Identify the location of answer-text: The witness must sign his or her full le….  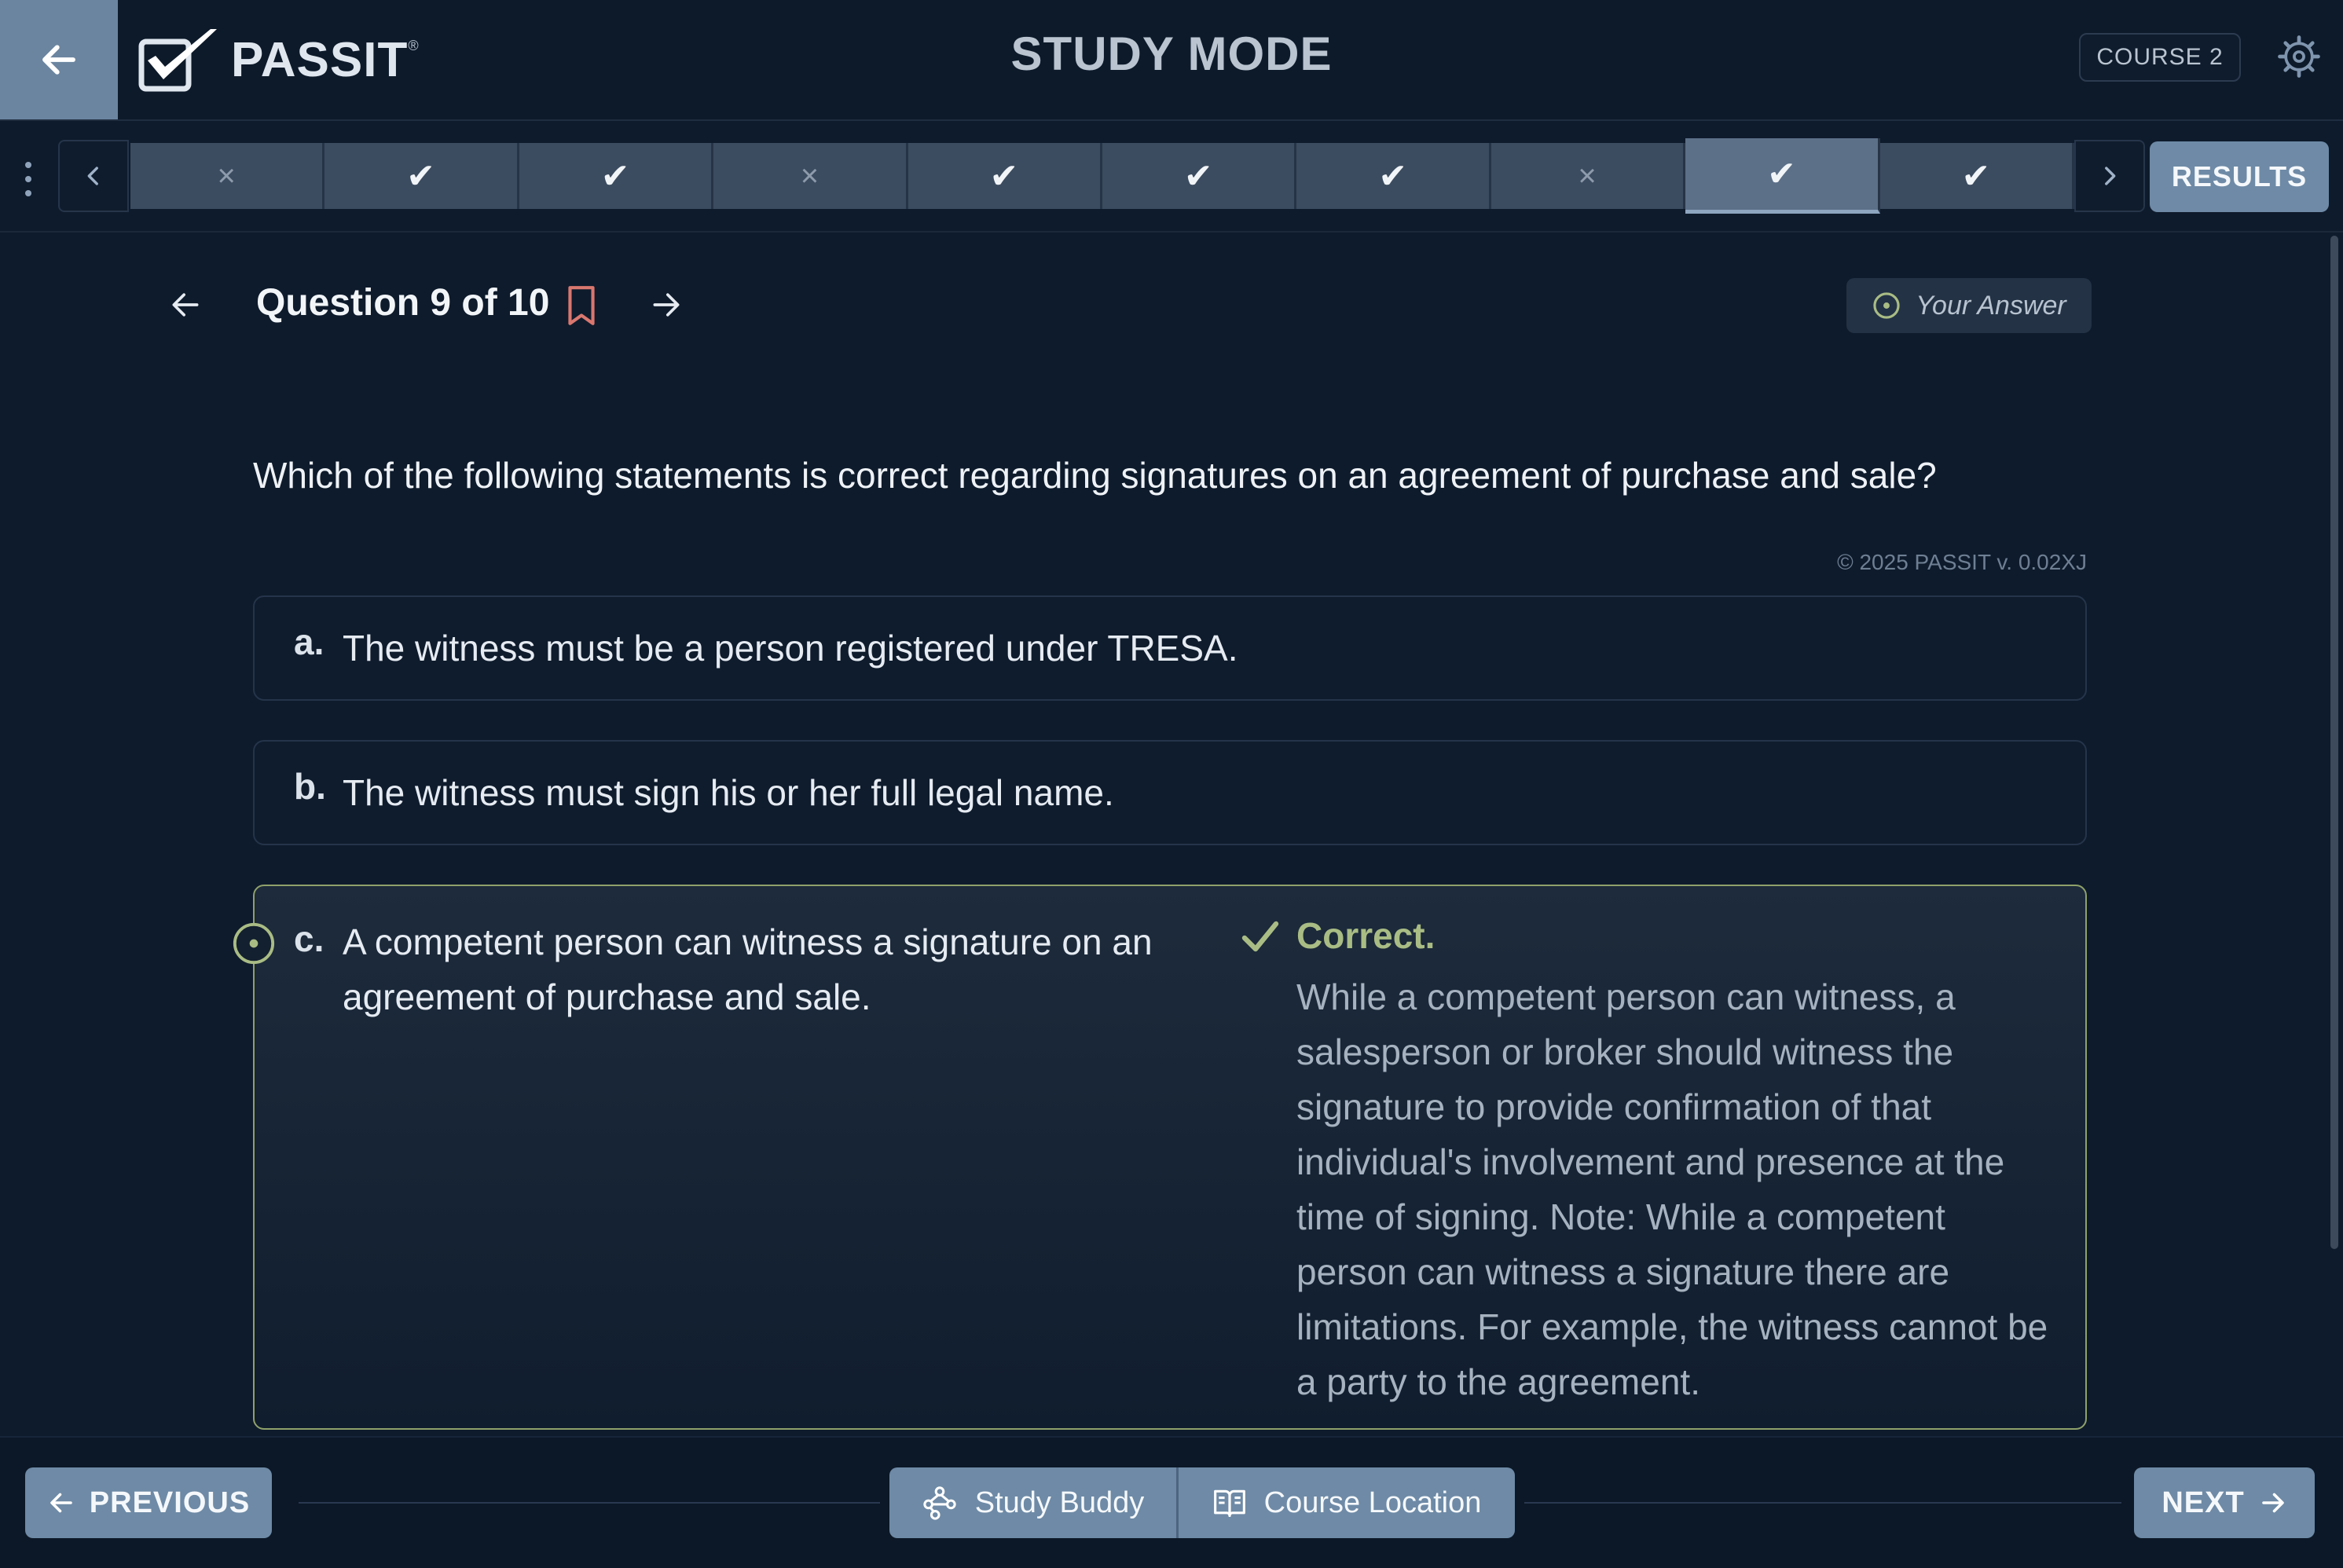
(728, 793).